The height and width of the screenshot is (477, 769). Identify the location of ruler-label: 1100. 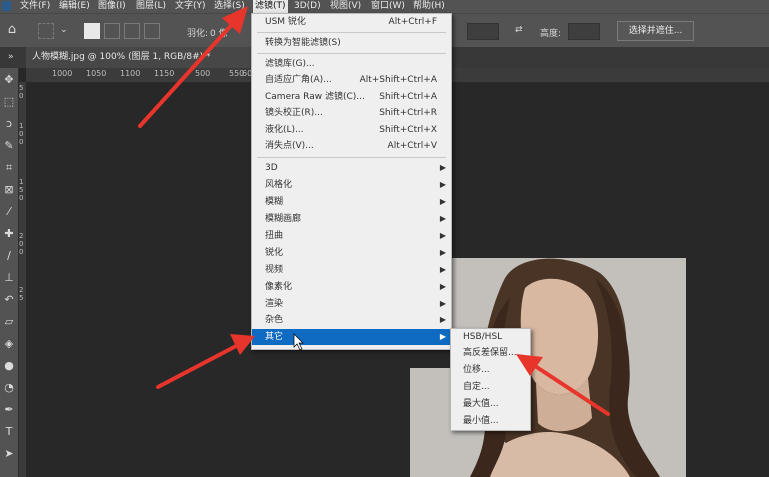
(130, 73).